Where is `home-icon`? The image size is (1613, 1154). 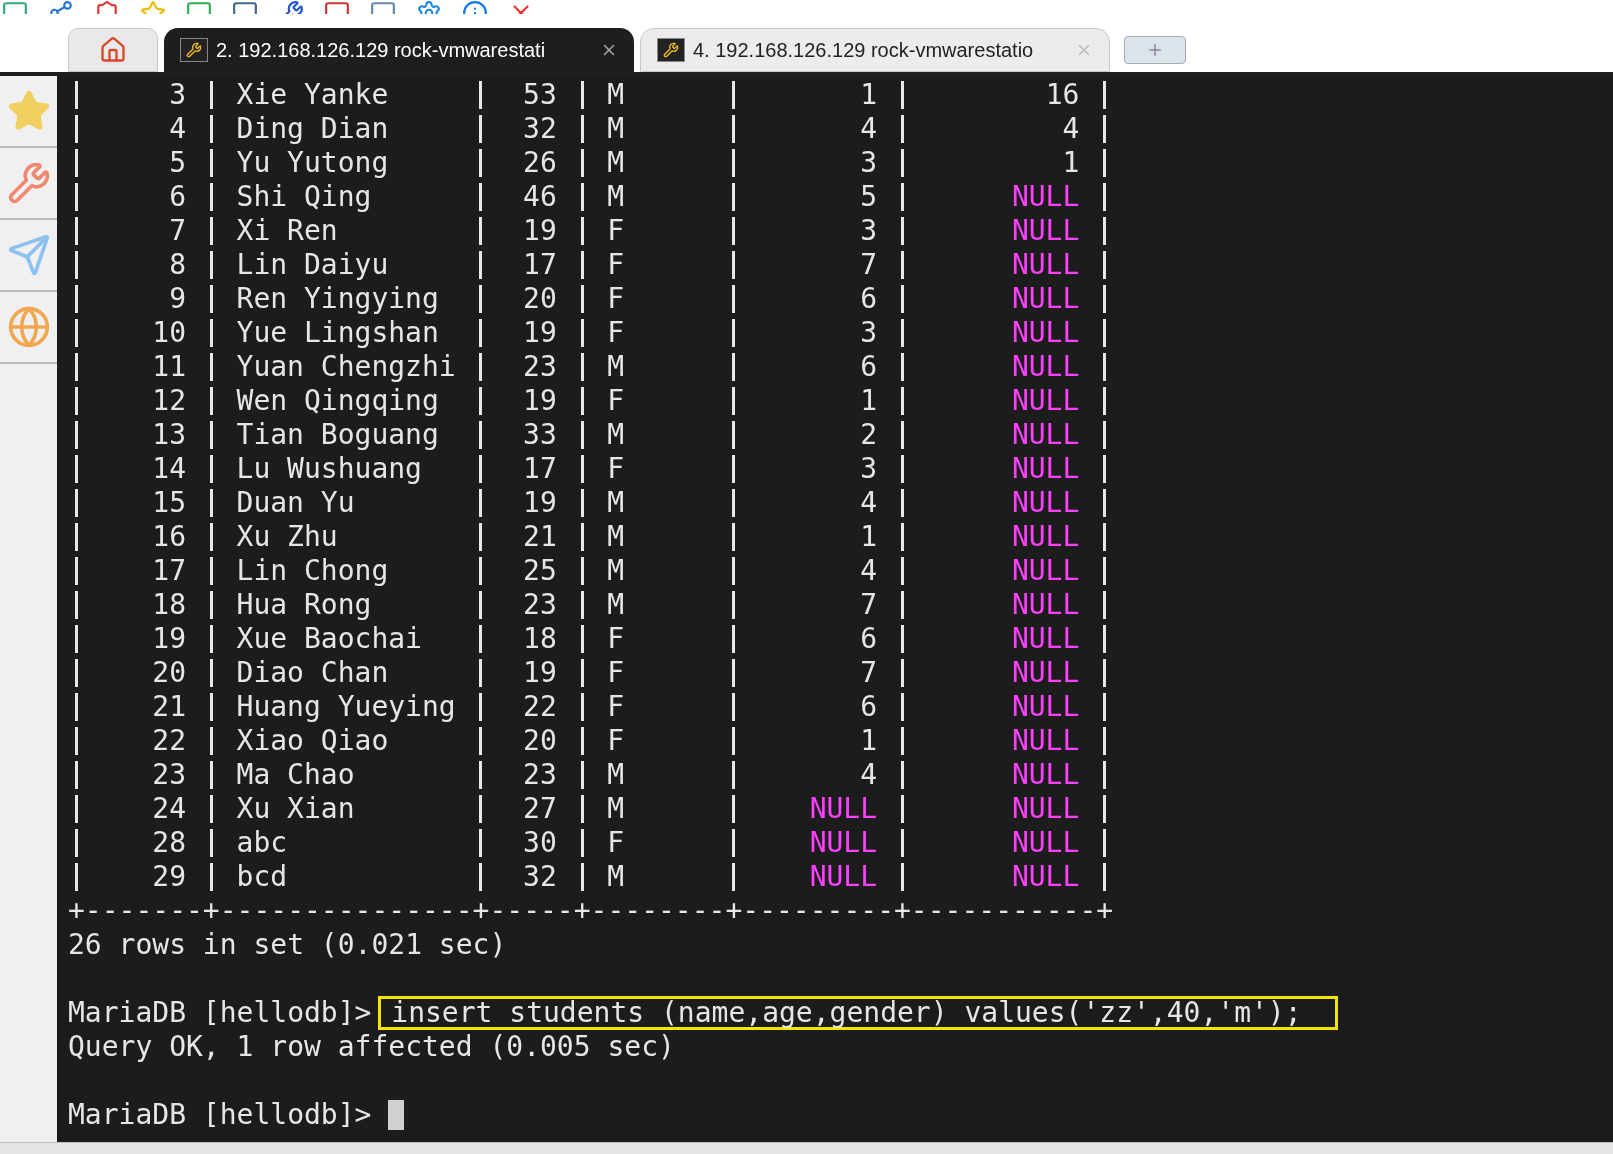 home-icon is located at coordinates (113, 50).